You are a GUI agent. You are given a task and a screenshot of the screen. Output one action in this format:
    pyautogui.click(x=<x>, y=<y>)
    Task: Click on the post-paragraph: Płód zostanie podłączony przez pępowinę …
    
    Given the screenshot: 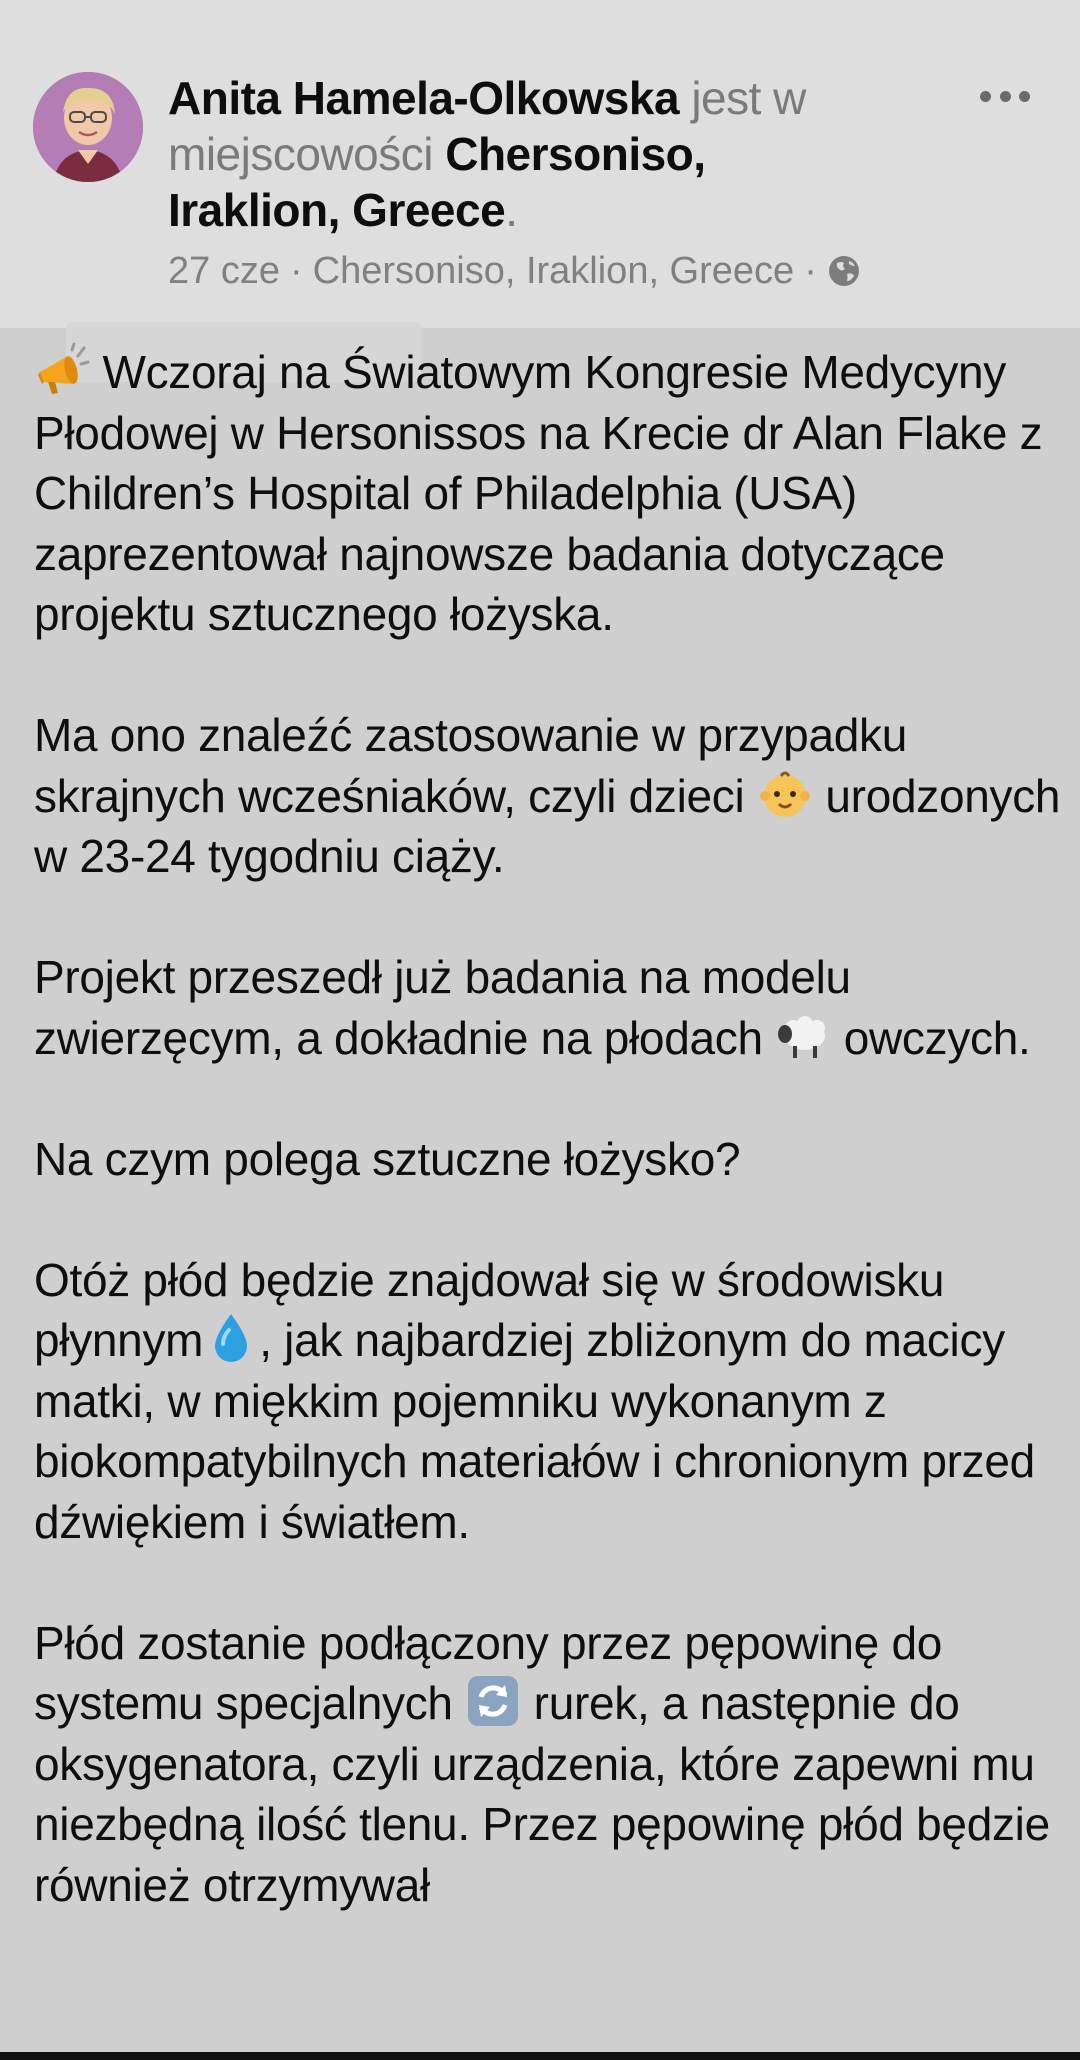 What is the action you would take?
    pyautogui.click(x=549, y=1764)
    